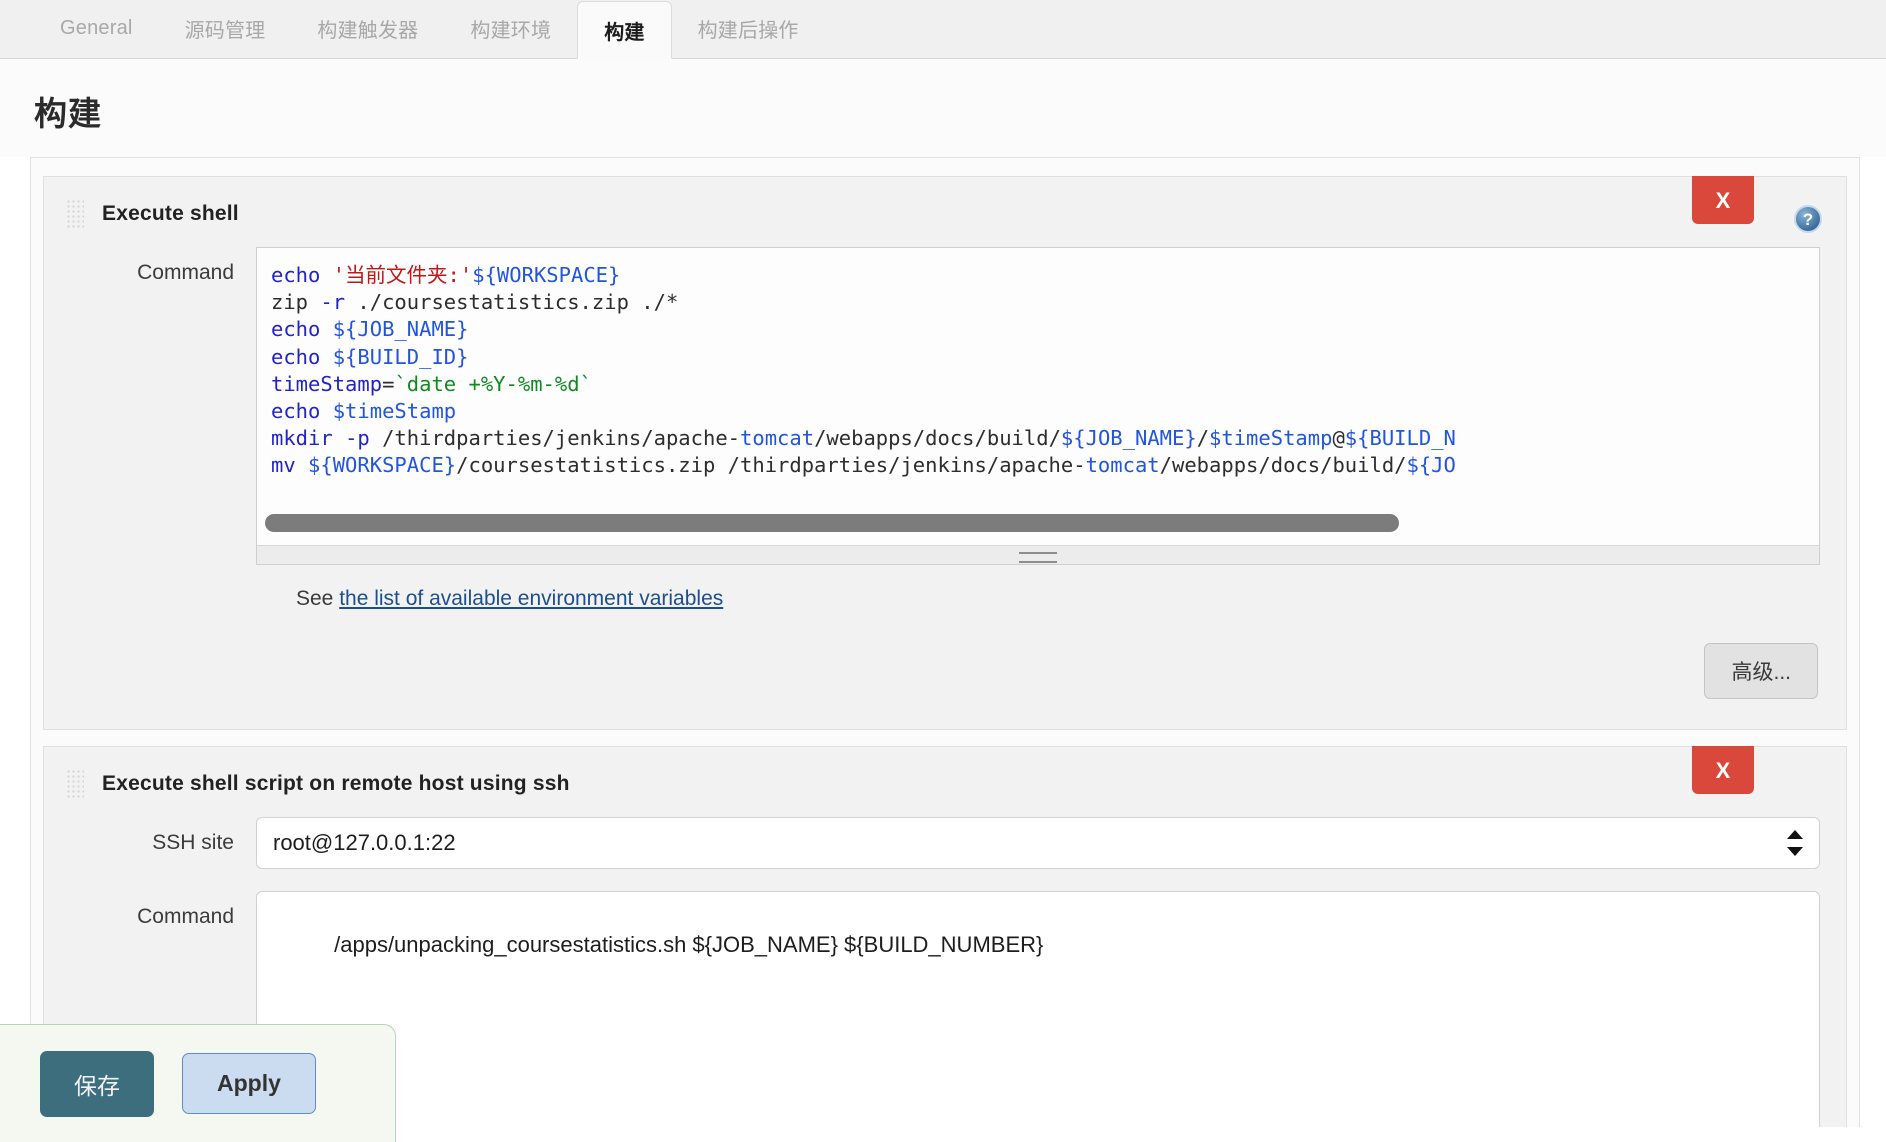 This screenshot has height=1142, width=1886. I want to click on command-label: Command, so click(185, 272).